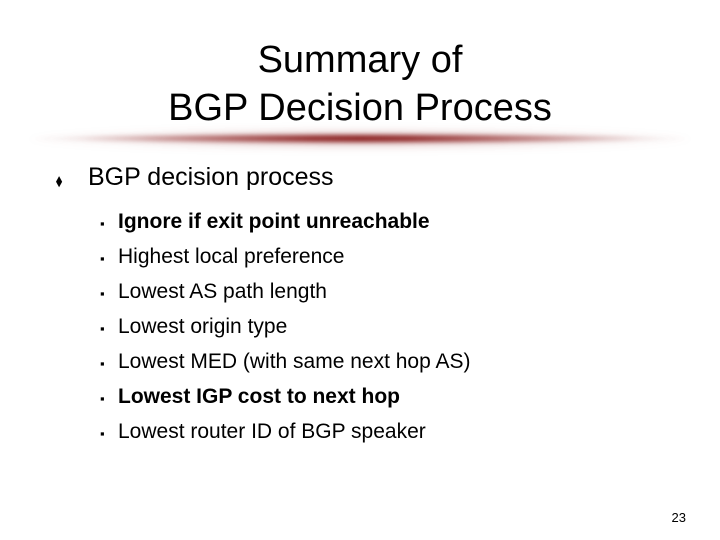 The image size is (720, 540). Describe the element at coordinates (231, 256) in the screenshot. I see `list-item-label: Highest local preference` at that location.